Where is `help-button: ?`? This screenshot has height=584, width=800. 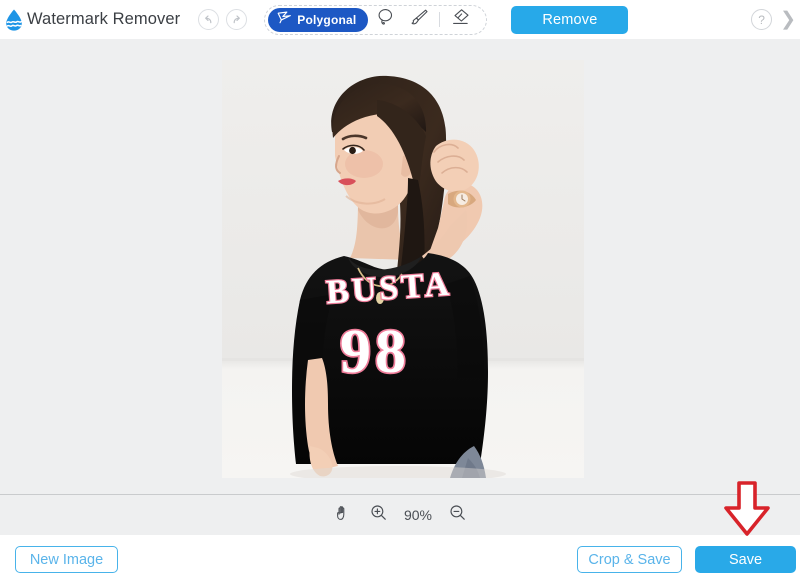
help-button: ? is located at coordinates (762, 19).